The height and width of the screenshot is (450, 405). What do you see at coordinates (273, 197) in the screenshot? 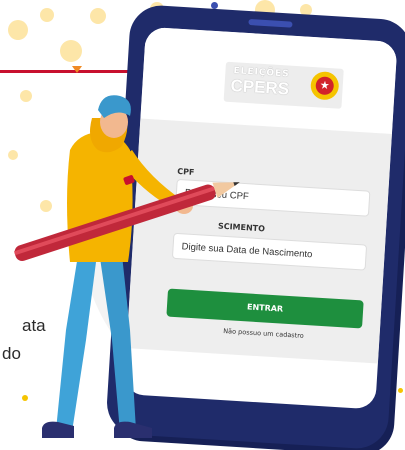
I see `cpf-input: Digite seu CPF` at bounding box center [273, 197].